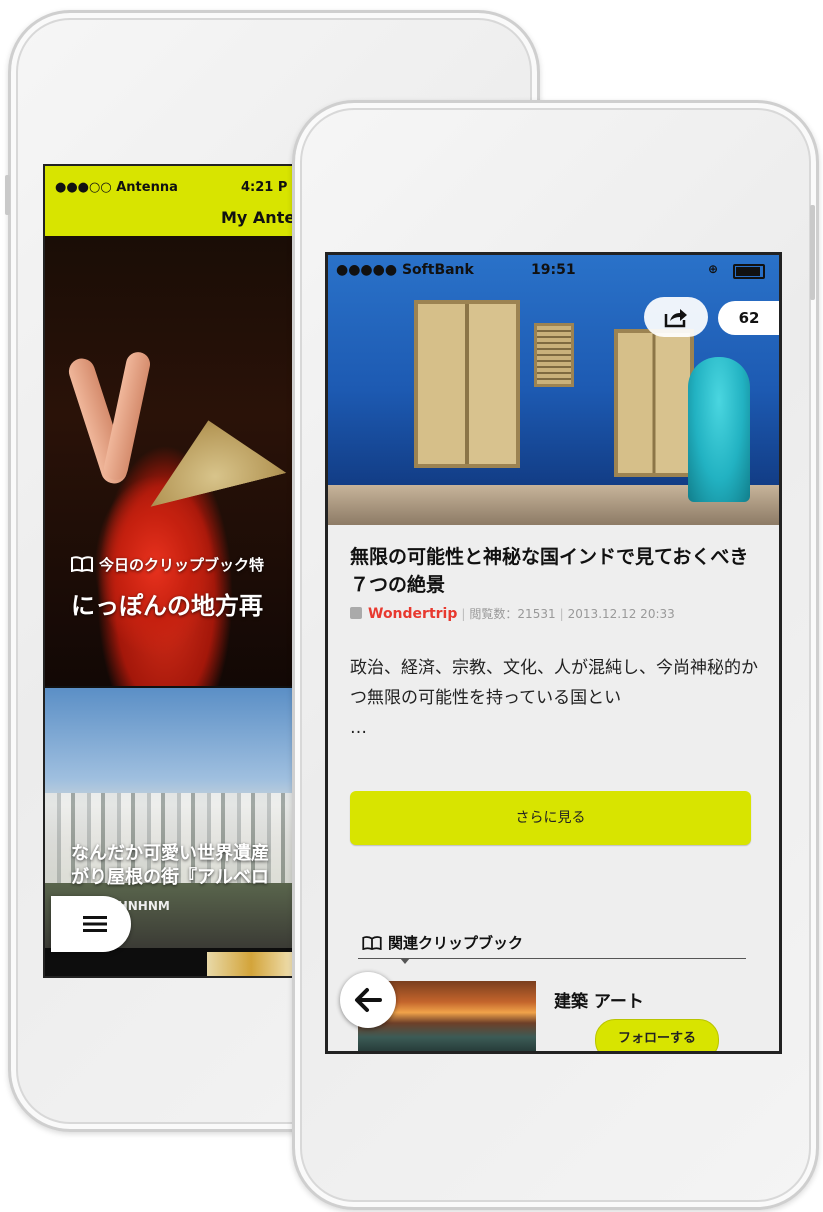 The image size is (823, 1212). What do you see at coordinates (549, 571) in the screenshot?
I see `article-title: 無限の可能性と神秘な国インドで見ておくべき７つの絶景` at bounding box center [549, 571].